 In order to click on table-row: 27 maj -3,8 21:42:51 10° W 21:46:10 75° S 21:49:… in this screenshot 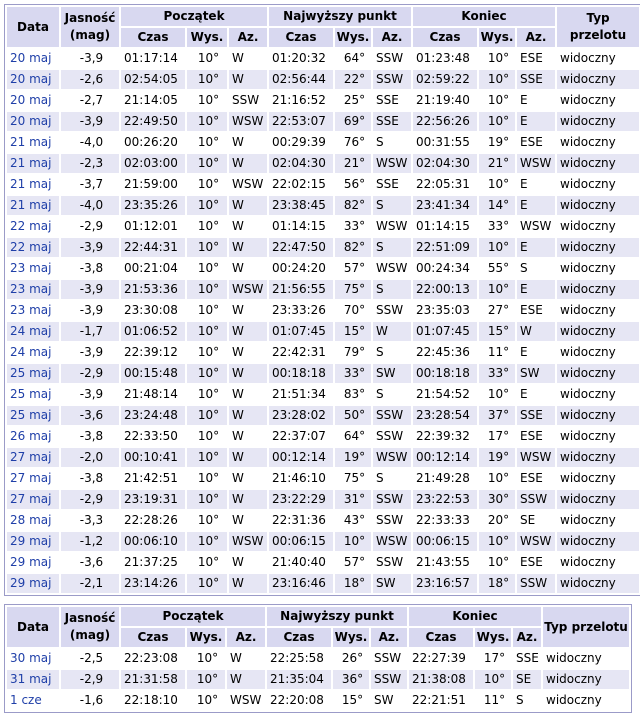, I will do `click(323, 478)`.